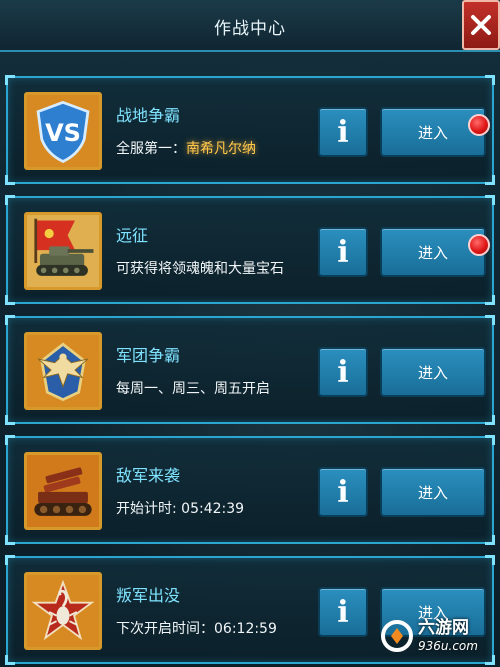 The width and height of the screenshot is (500, 667). I want to click on close-icon, so click(481, 25).